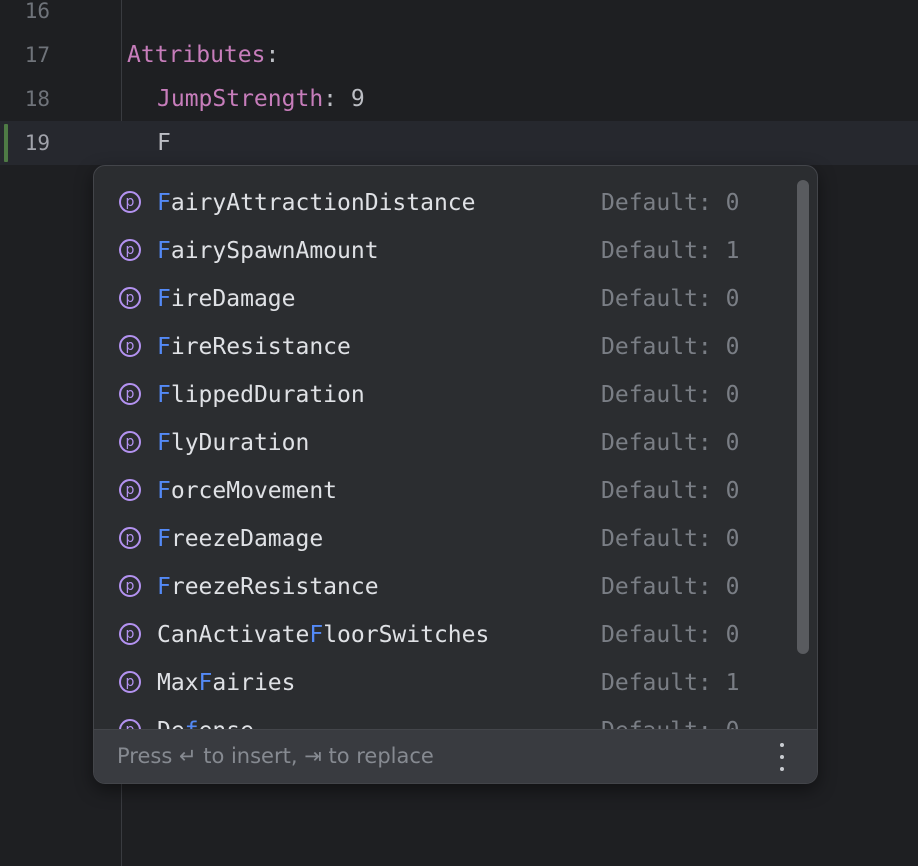 The image size is (918, 866). Describe the element at coordinates (351, 99) in the screenshot. I see `yaml-value: 9` at that location.